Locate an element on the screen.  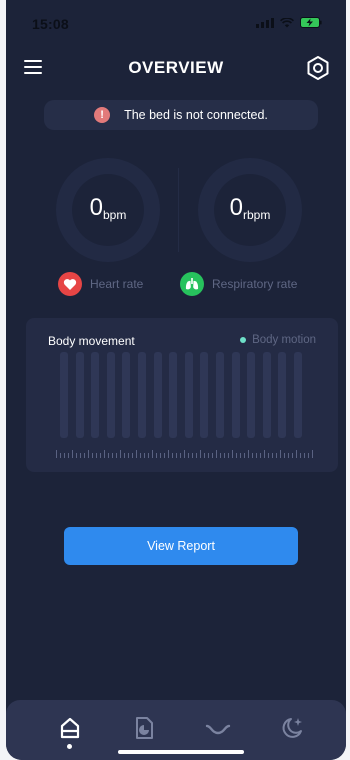
heart-rate-label: Heart rate is located at coordinates (117, 284).